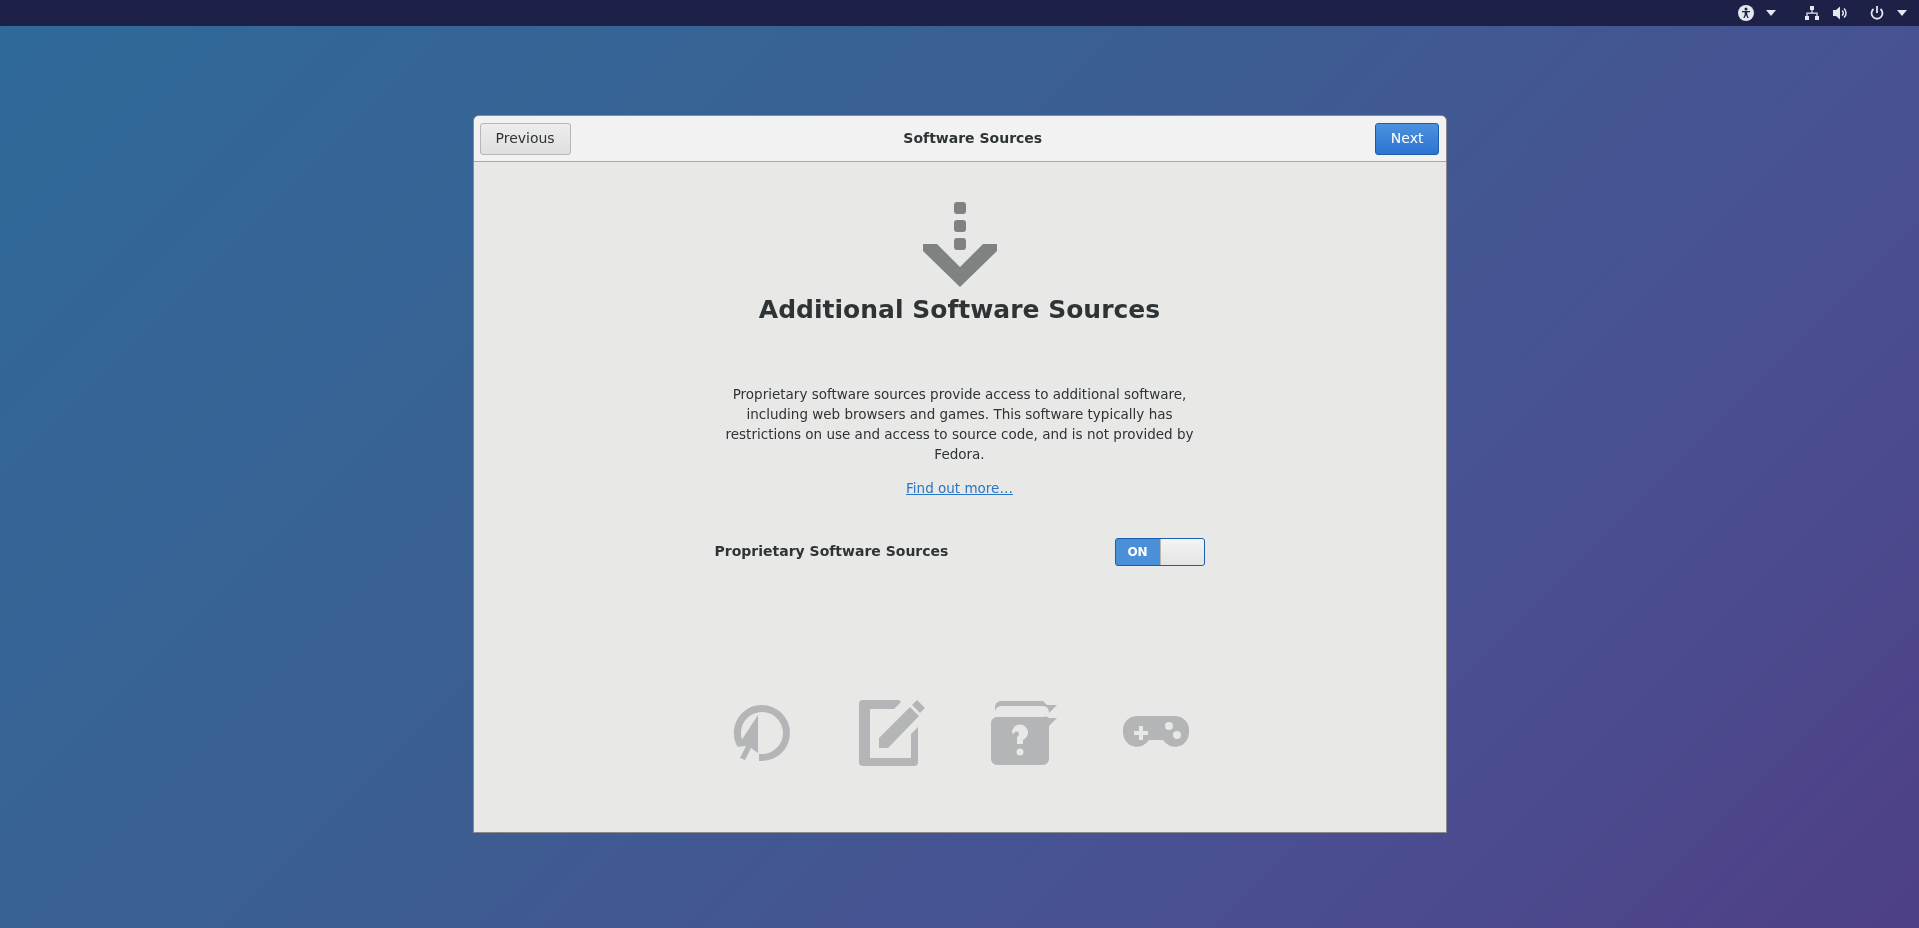 This screenshot has height=928, width=1919. What do you see at coordinates (959, 244) in the screenshot?
I see `download-arrow-icon` at bounding box center [959, 244].